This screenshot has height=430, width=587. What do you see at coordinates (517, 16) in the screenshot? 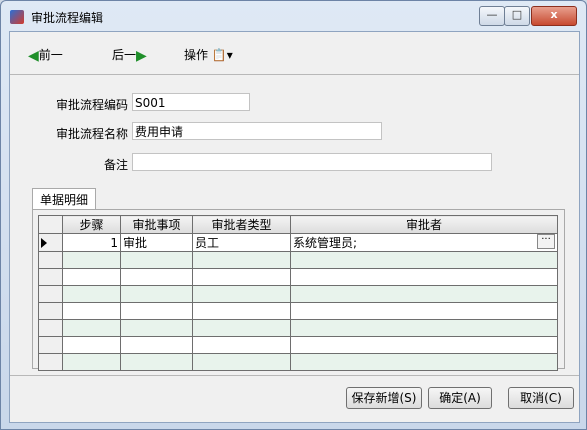
I see `maximize-button: □` at bounding box center [517, 16].